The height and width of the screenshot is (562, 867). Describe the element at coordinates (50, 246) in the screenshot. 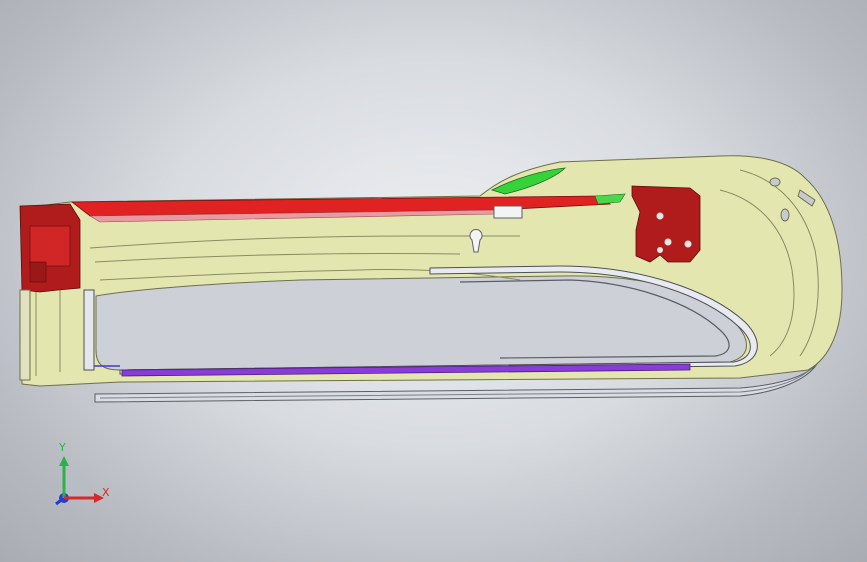

I see `left-cap-block` at that location.